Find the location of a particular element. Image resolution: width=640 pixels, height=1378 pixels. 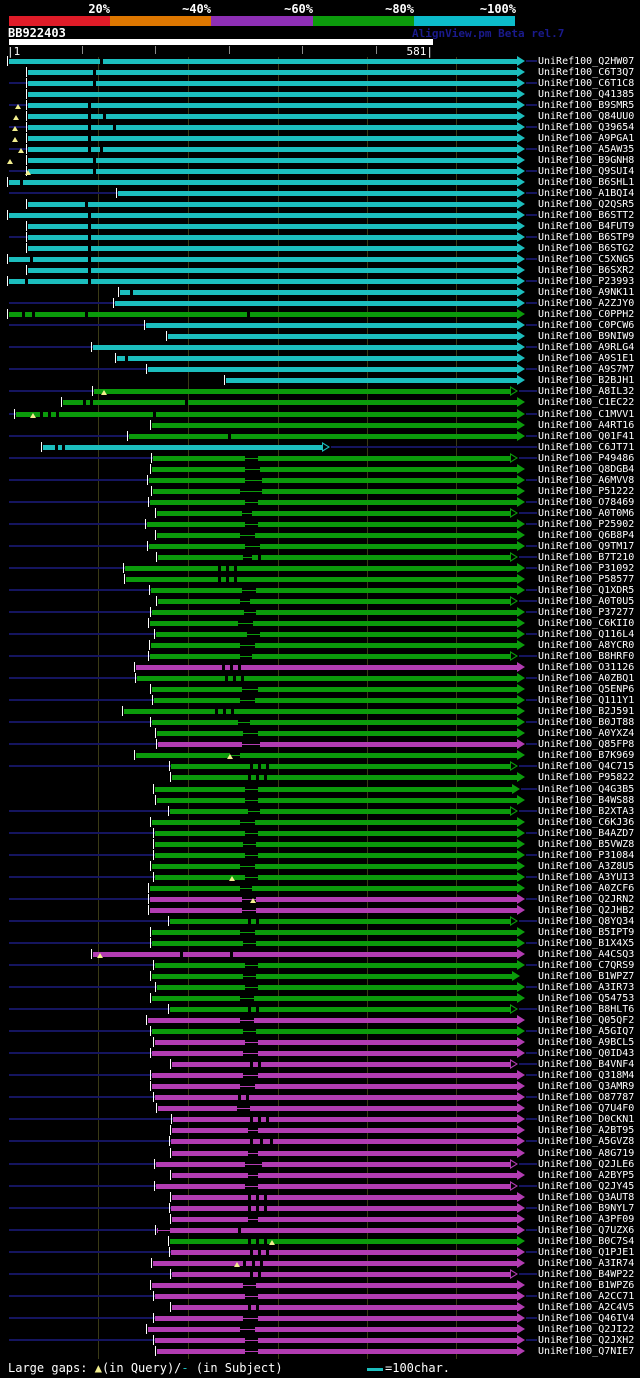

subject-id-label: UniRef100_A9PGA1 is located at coordinates (586, 138).